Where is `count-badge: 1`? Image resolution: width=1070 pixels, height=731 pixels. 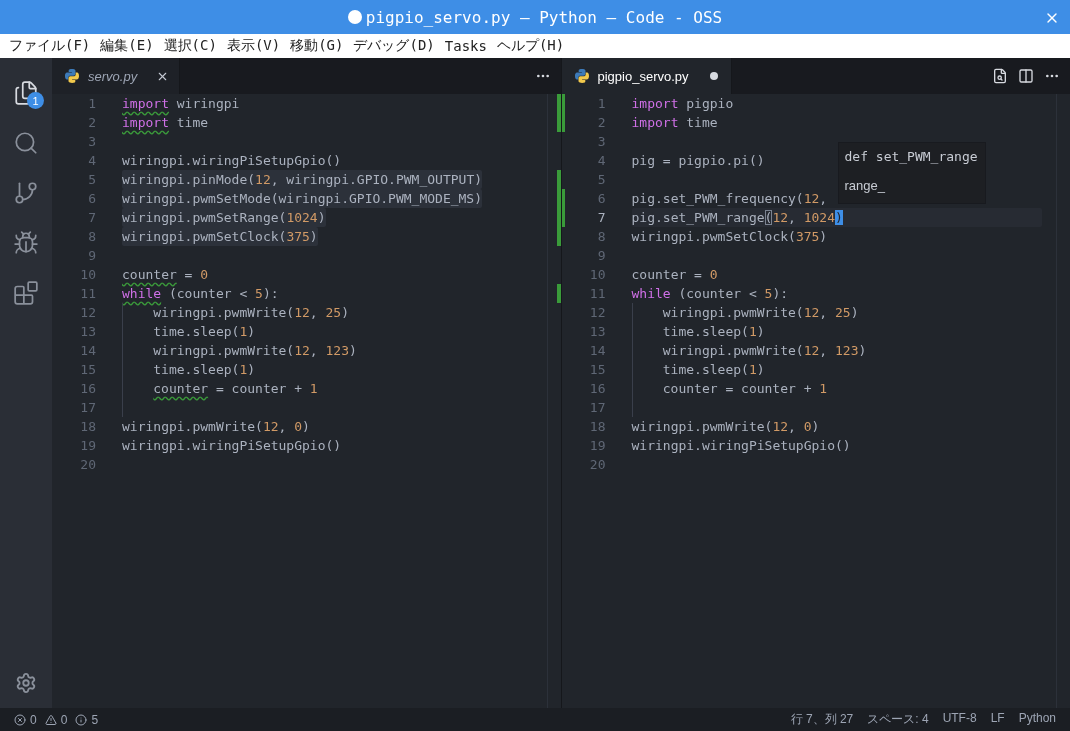 count-badge: 1 is located at coordinates (35, 100).